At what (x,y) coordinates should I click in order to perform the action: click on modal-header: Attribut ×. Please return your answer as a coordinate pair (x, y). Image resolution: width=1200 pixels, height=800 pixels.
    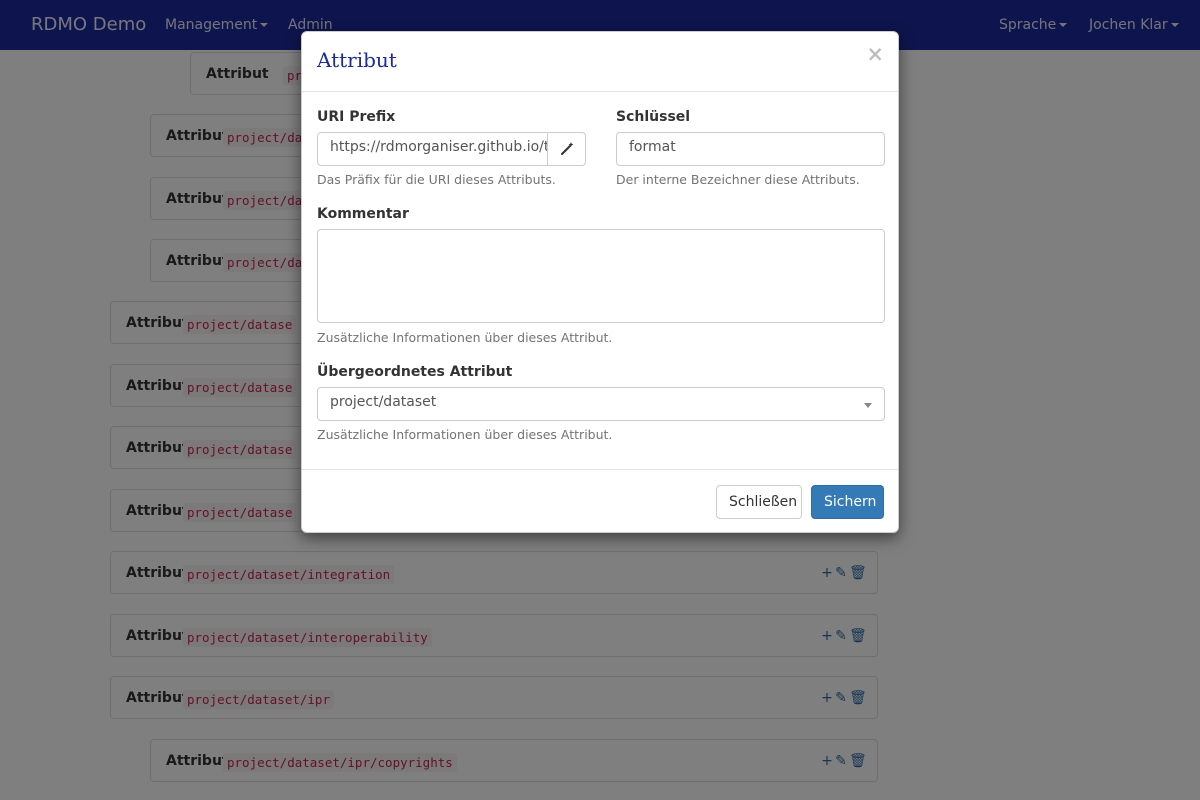
    Looking at the image, I should click on (600, 62).